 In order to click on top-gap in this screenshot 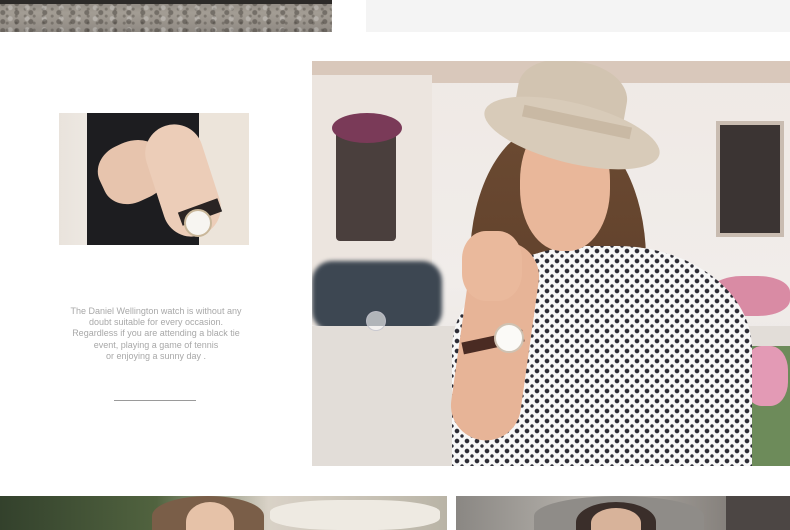, I will do `click(349, 16)`.